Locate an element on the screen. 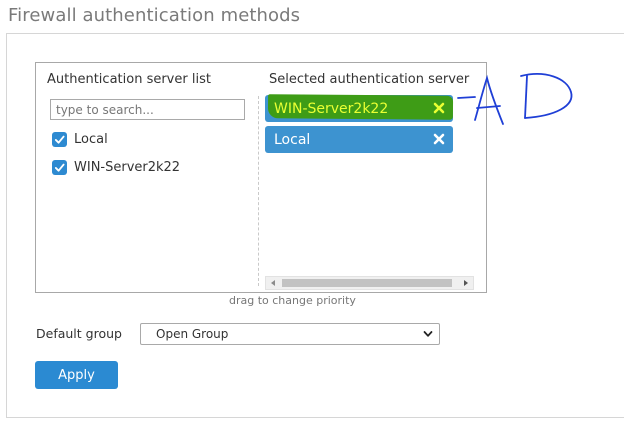 This screenshot has width=625, height=433. chevron-down-icon is located at coordinates (428, 334).